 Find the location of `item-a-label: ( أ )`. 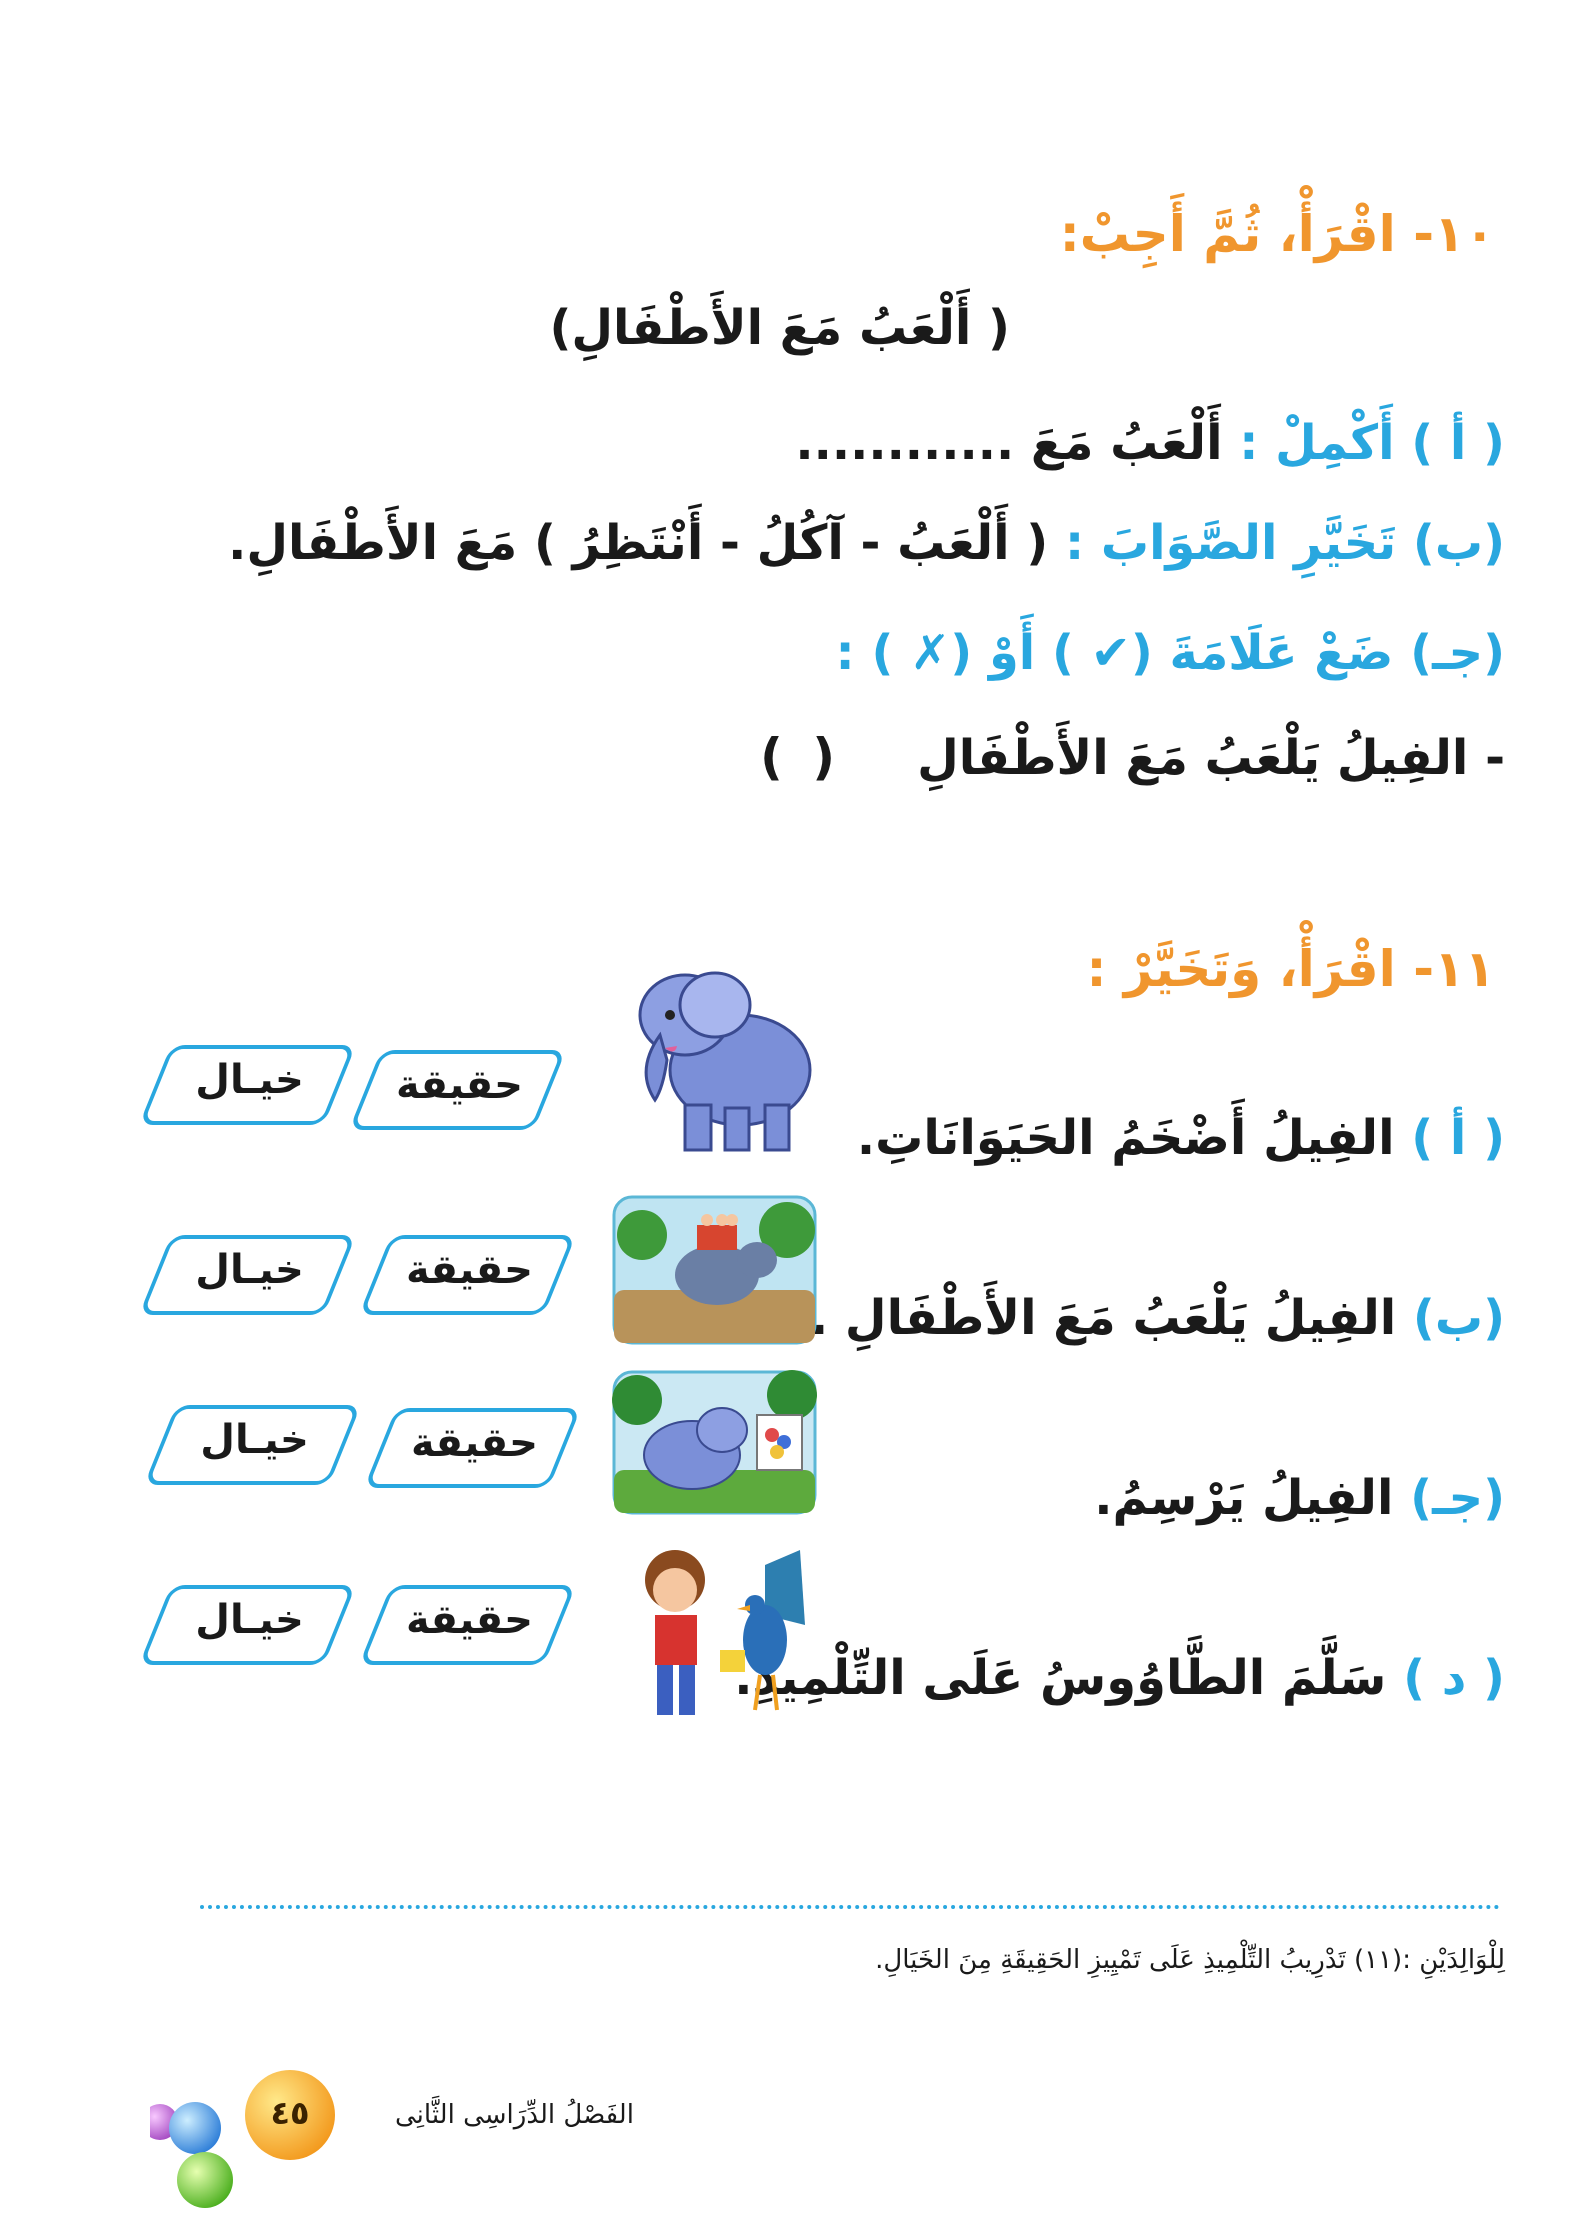

item-a-label: ( أ ) is located at coordinates (1458, 1138).